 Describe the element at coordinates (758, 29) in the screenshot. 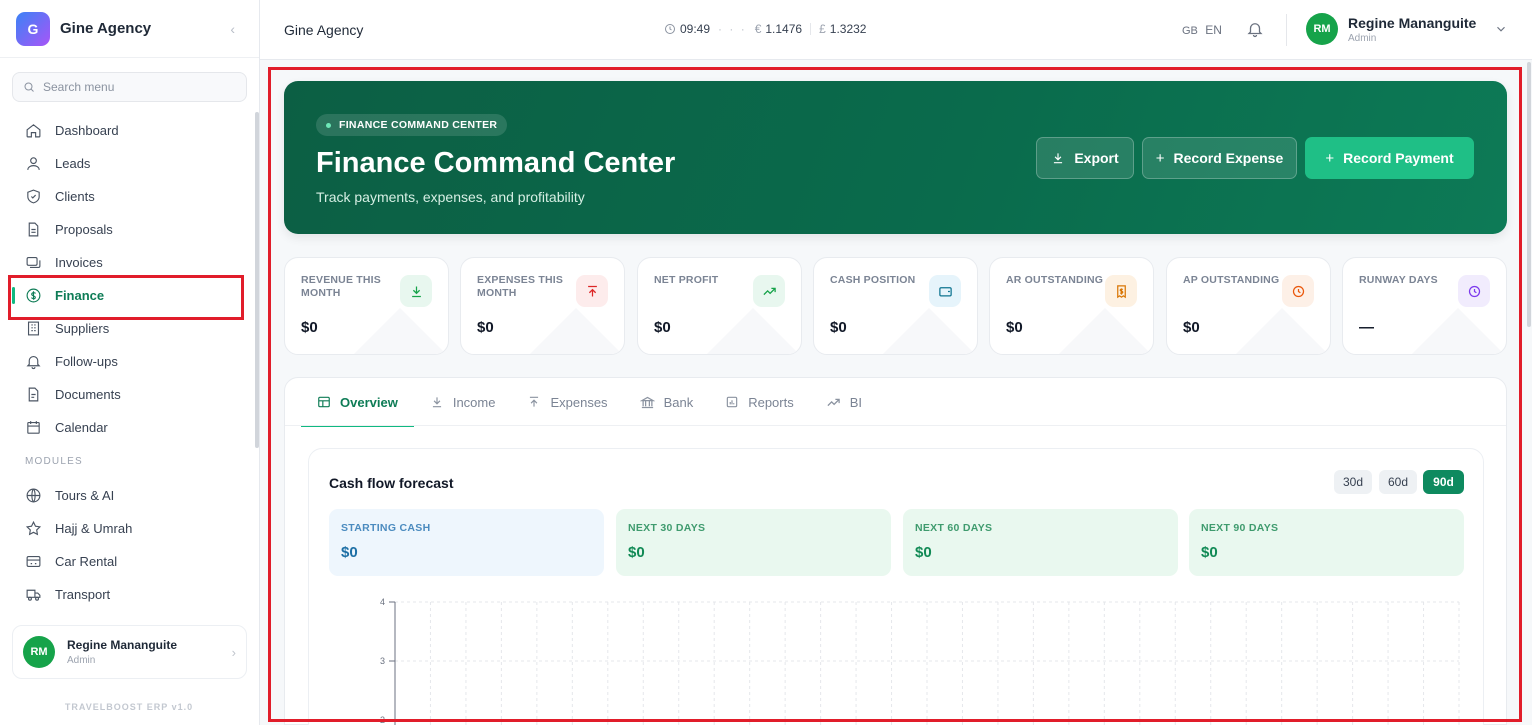

I see `eur-symbol: €` at that location.